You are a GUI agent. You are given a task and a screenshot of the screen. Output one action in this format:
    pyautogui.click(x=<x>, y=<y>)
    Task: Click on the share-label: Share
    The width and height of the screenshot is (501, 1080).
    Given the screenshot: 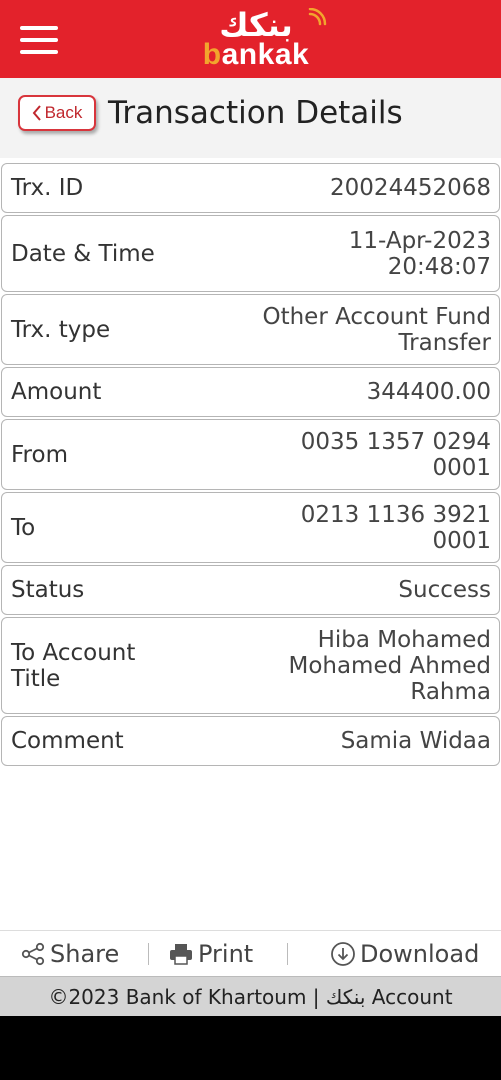 What is the action you would take?
    pyautogui.click(x=85, y=954)
    